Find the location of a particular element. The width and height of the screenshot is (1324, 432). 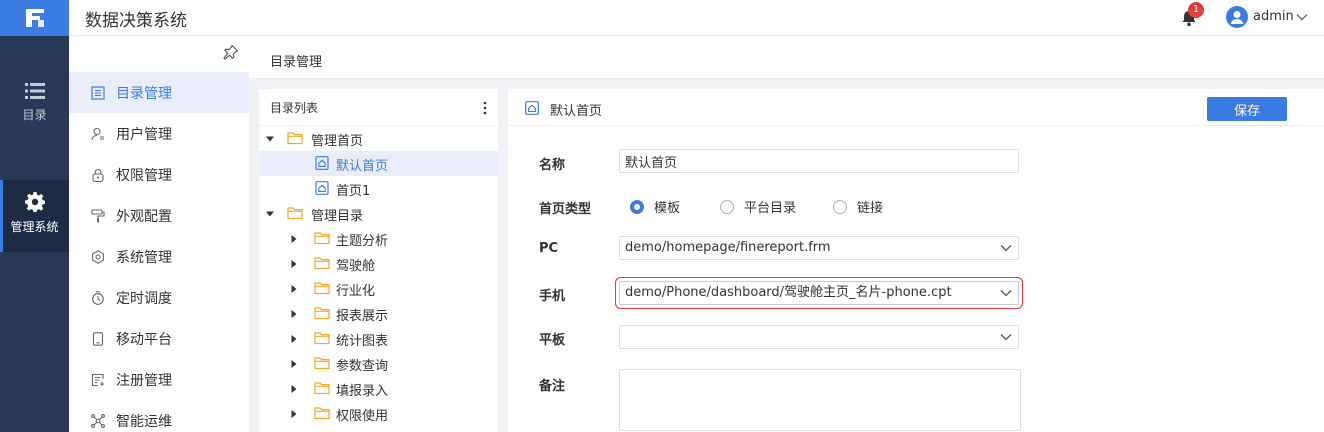

gear-icon is located at coordinates (34, 202).